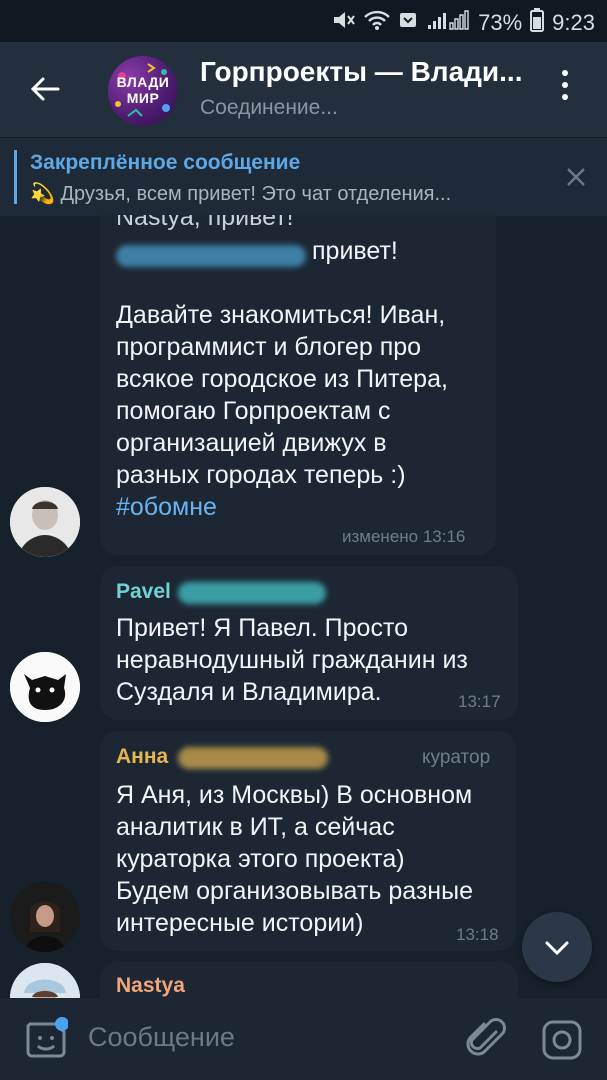 This screenshot has height=1080, width=607. What do you see at coordinates (456, 757) in the screenshot?
I see `role-badge: куратор` at bounding box center [456, 757].